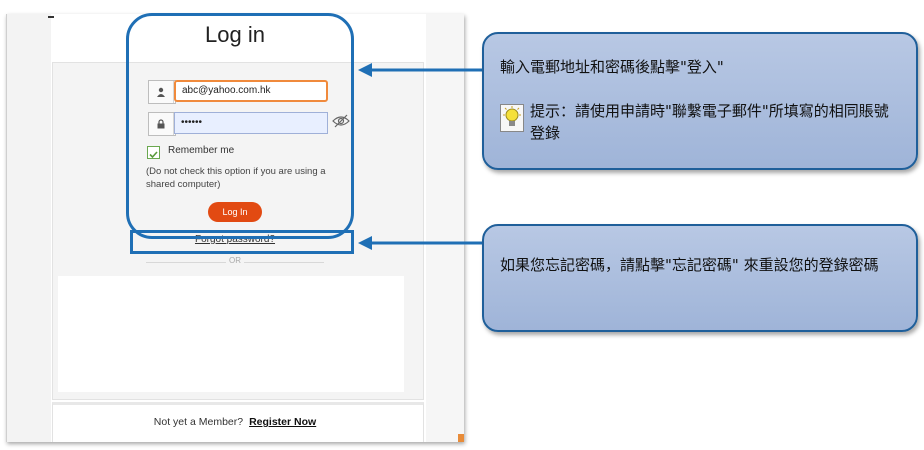 The width and height of the screenshot is (924, 450). I want to click on forgot-help-text: 如果您忘記密碼，請點擊"忘記密碼" 來重設您的登錄密碼, so click(689, 265).